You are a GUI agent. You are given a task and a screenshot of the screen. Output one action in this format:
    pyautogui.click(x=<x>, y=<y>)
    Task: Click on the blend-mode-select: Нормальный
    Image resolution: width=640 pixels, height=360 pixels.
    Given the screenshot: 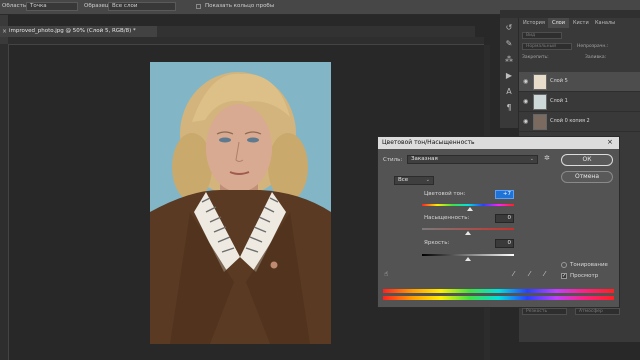 What is the action you would take?
    pyautogui.click(x=547, y=46)
    